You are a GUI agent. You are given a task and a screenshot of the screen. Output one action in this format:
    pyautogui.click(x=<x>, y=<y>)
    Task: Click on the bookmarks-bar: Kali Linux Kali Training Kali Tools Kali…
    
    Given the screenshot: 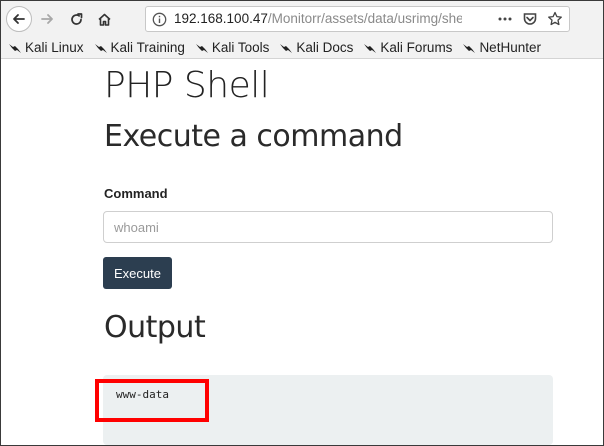 What is the action you would take?
    pyautogui.click(x=302, y=48)
    